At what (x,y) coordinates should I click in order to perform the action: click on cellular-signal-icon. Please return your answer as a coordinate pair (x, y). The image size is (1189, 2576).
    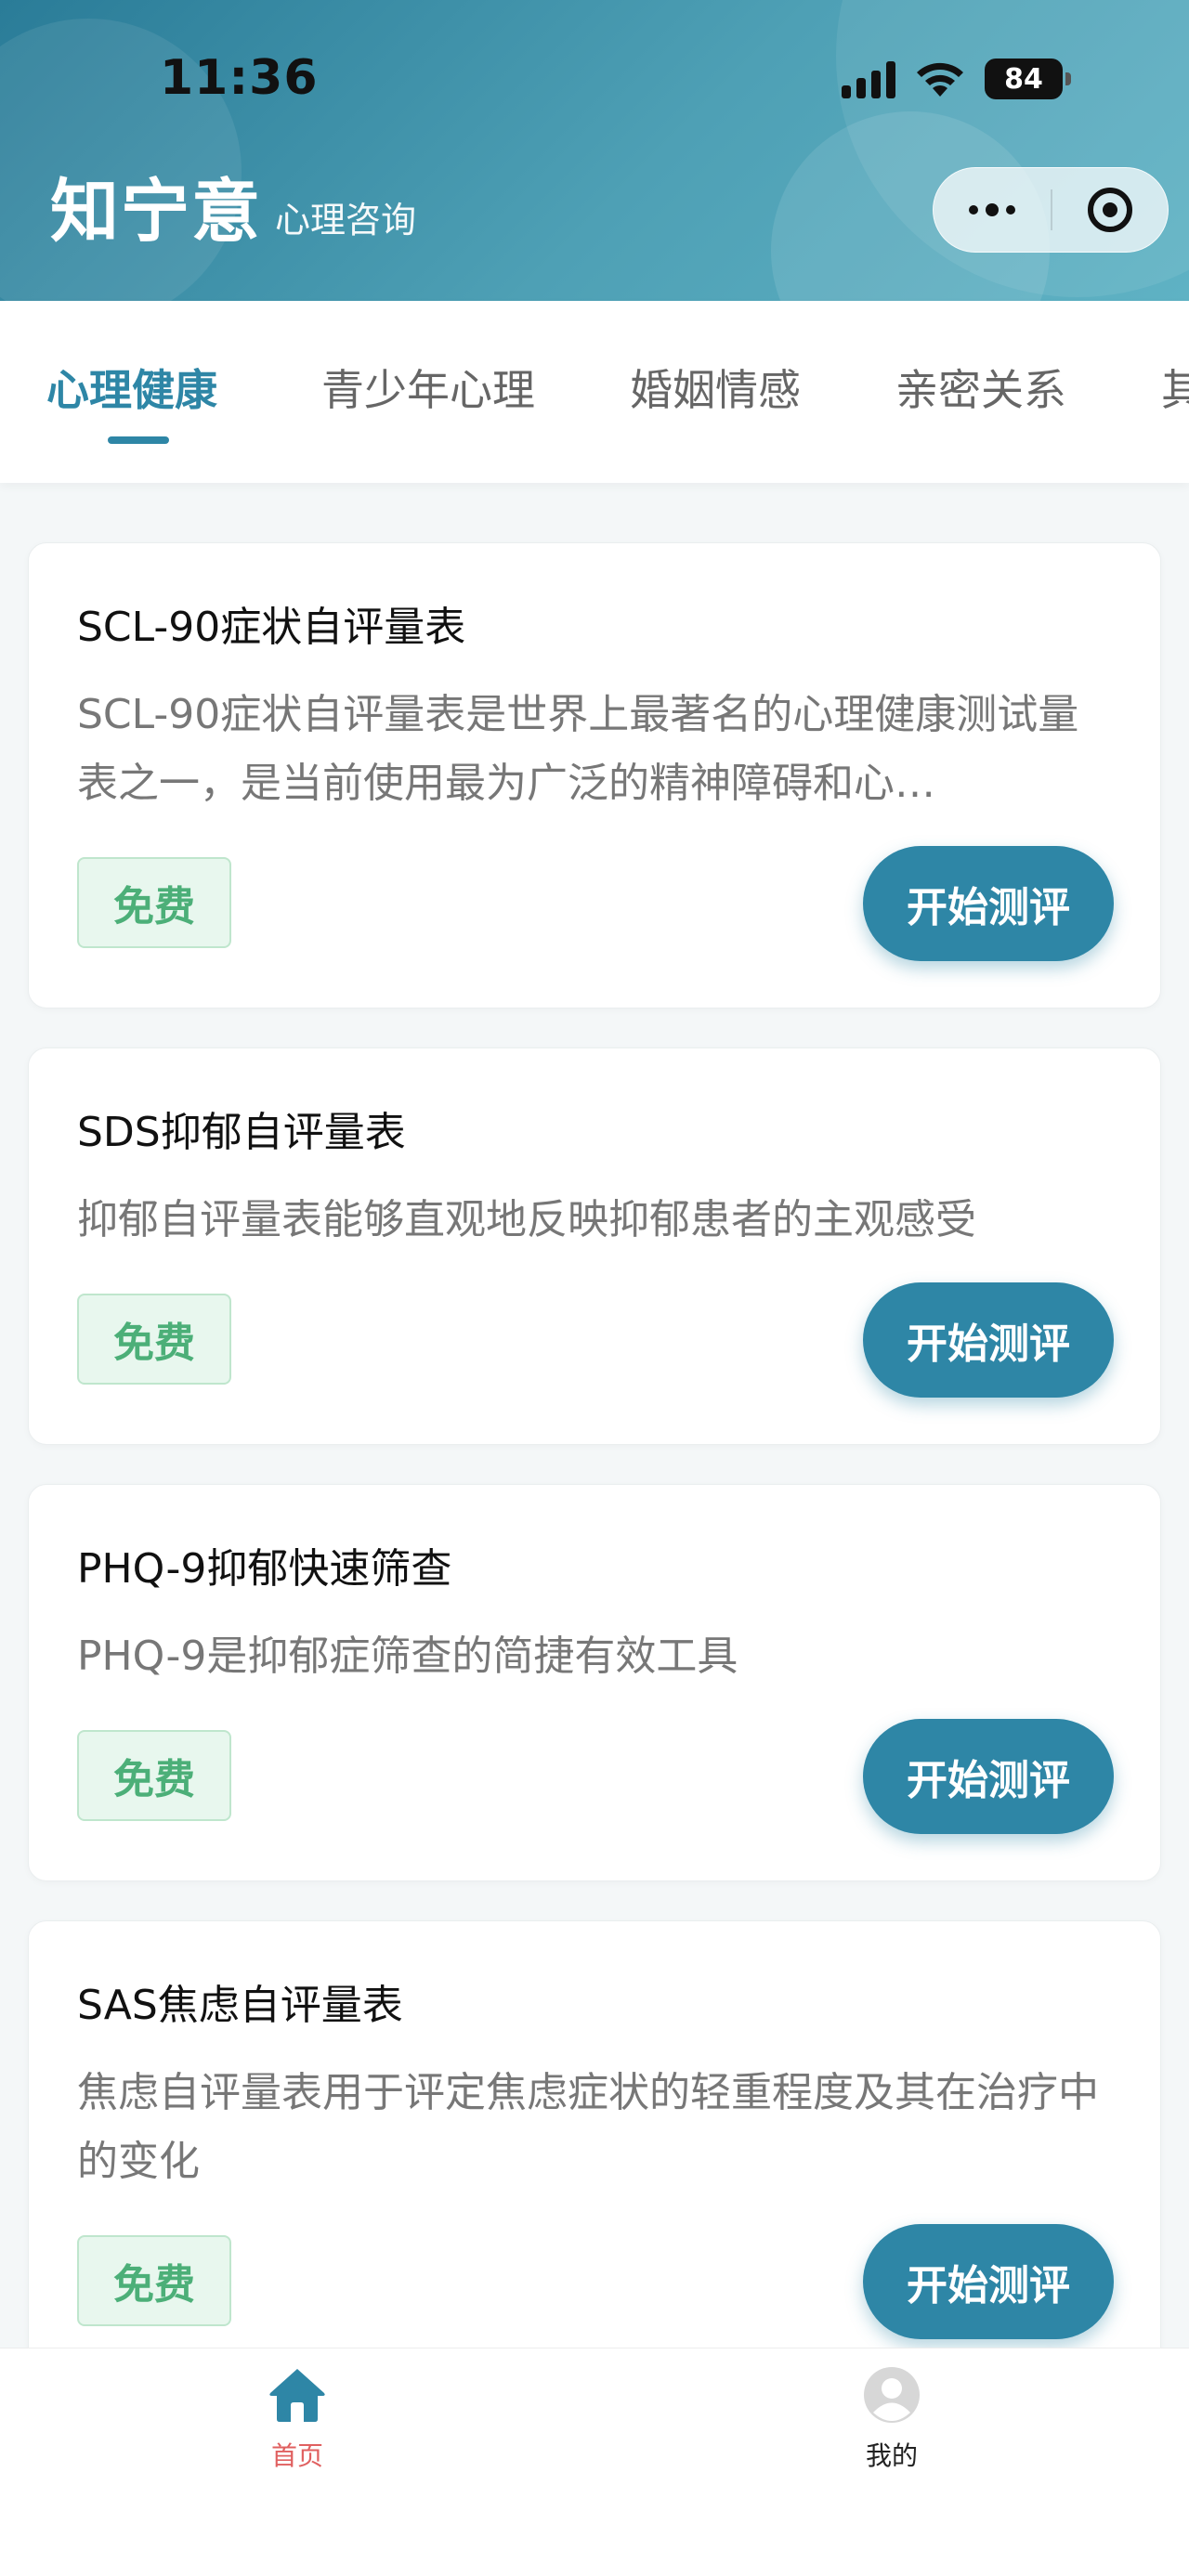
    Looking at the image, I should click on (868, 78).